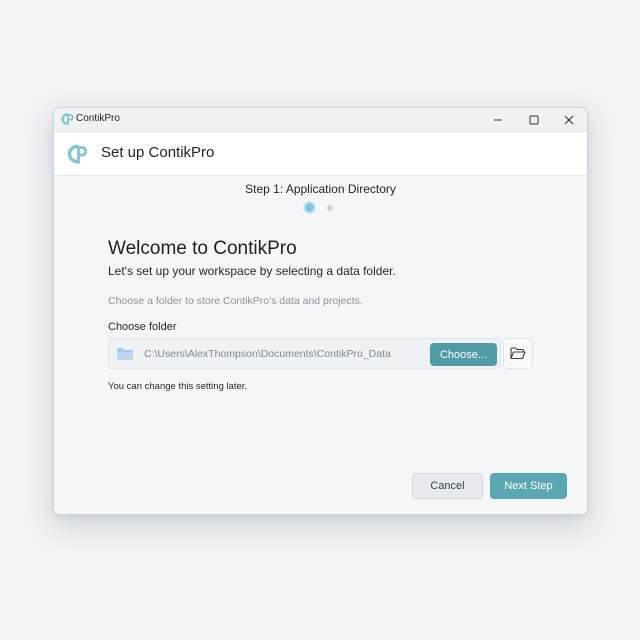 This screenshot has width=640, height=640. Describe the element at coordinates (125, 354) in the screenshot. I see `folder-icon` at that location.